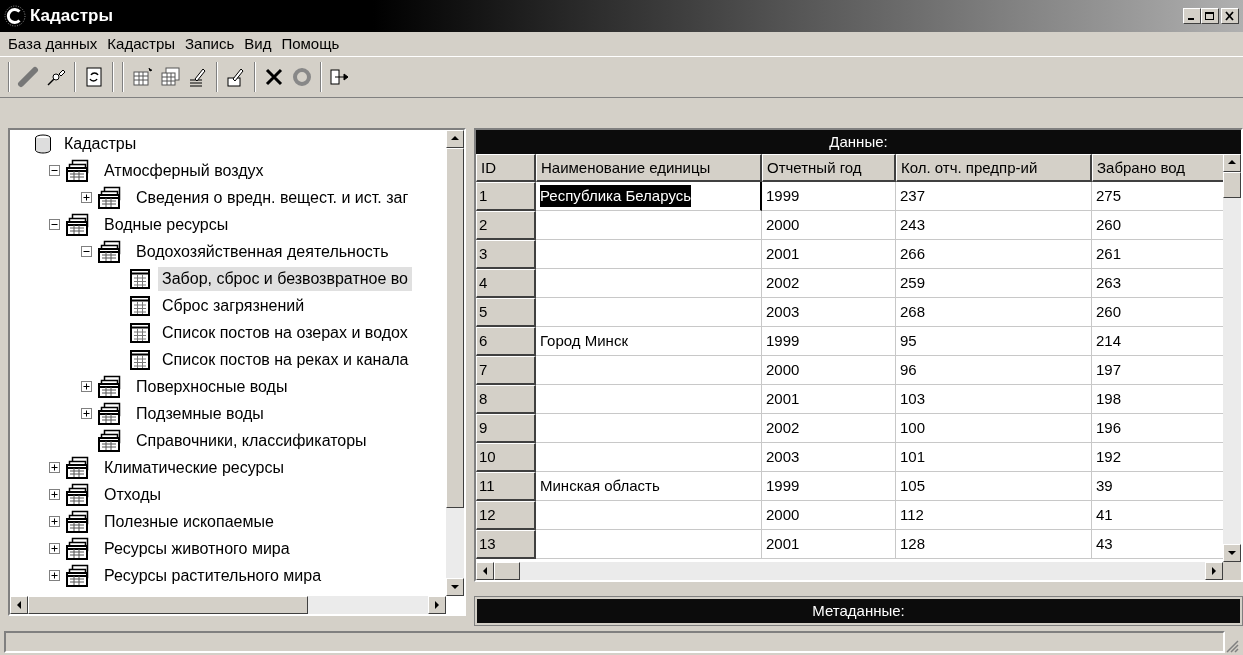 This screenshot has width=1243, height=655. What do you see at coordinates (1210, 16) in the screenshot?
I see `maximize-icon` at bounding box center [1210, 16].